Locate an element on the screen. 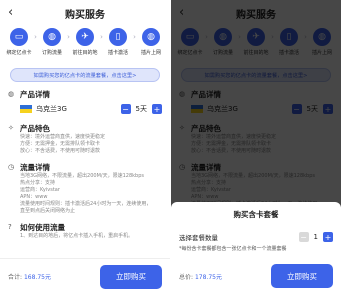 This screenshot has height=294, width=341. step-go-online: ◍ 插片上网 is located at coordinates (151, 42).